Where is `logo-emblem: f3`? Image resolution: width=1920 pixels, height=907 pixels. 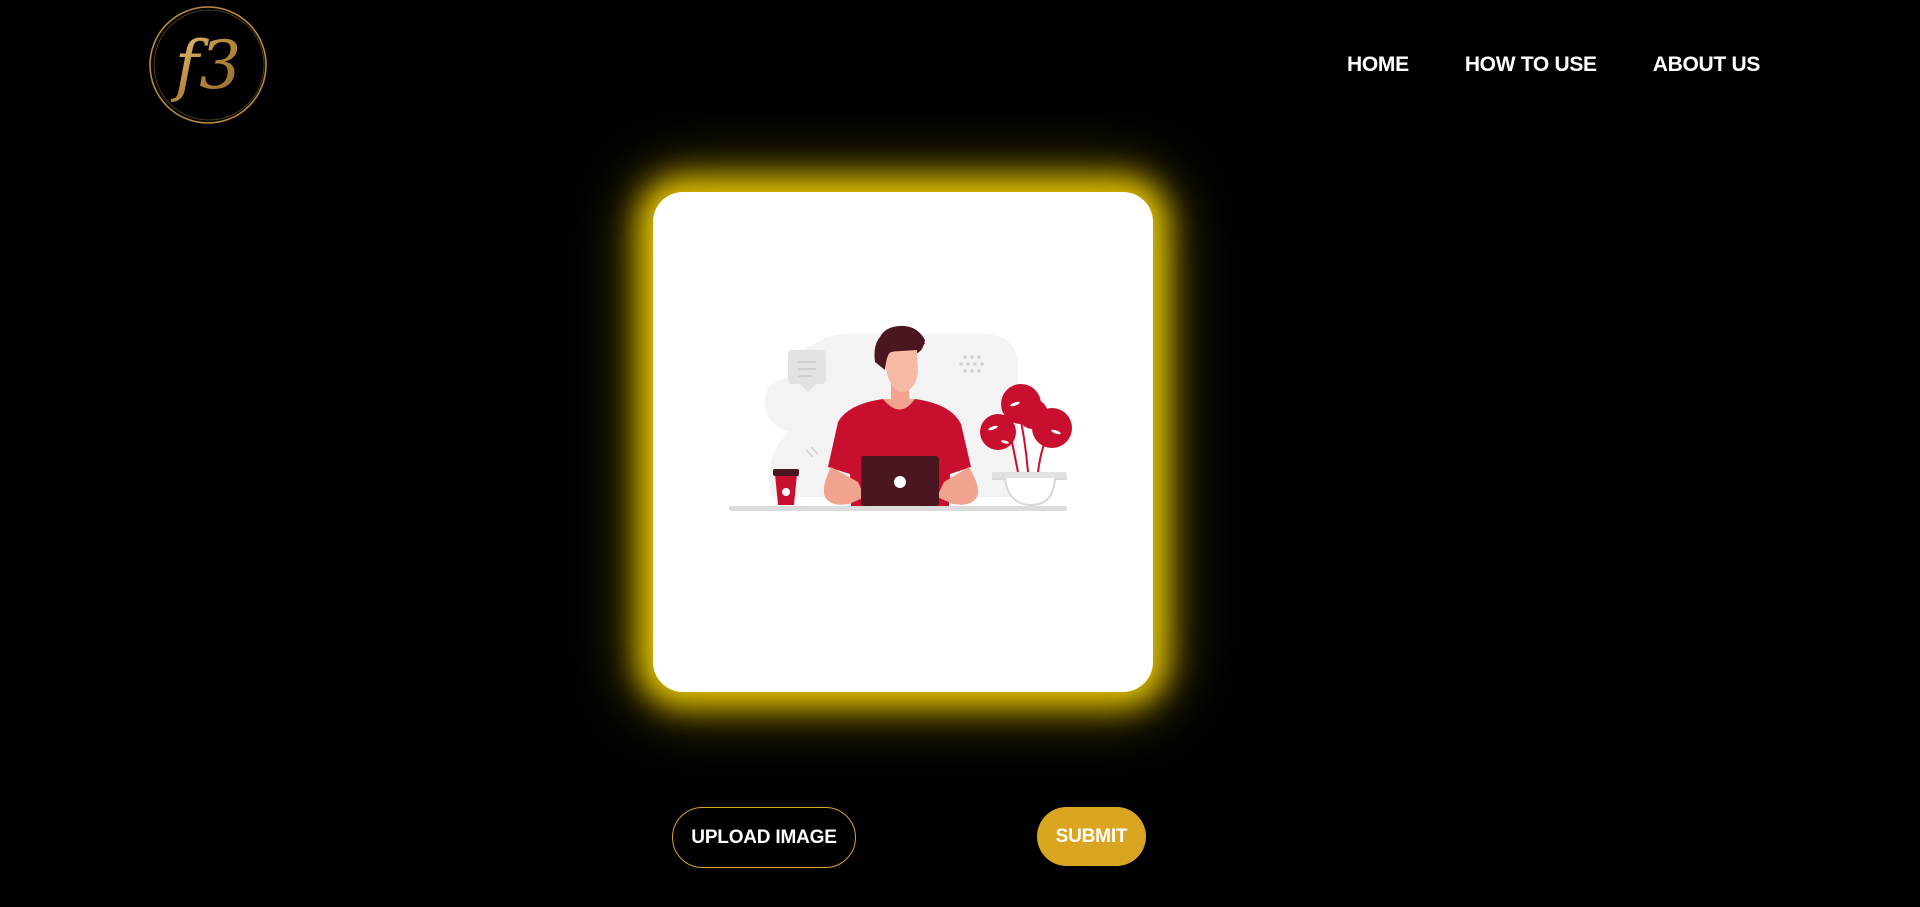 logo-emblem: f3 is located at coordinates (208, 65).